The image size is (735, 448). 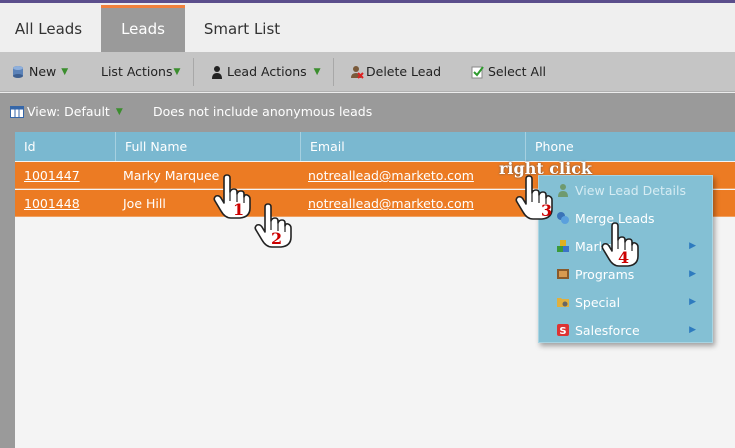 What do you see at coordinates (547, 210) in the screenshot?
I see `step-3-callout: 3` at bounding box center [547, 210].